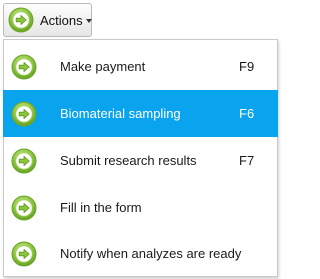 The image size is (320, 279). Describe the element at coordinates (247, 160) in the screenshot. I see `menu-item-shortcut: F7` at that location.